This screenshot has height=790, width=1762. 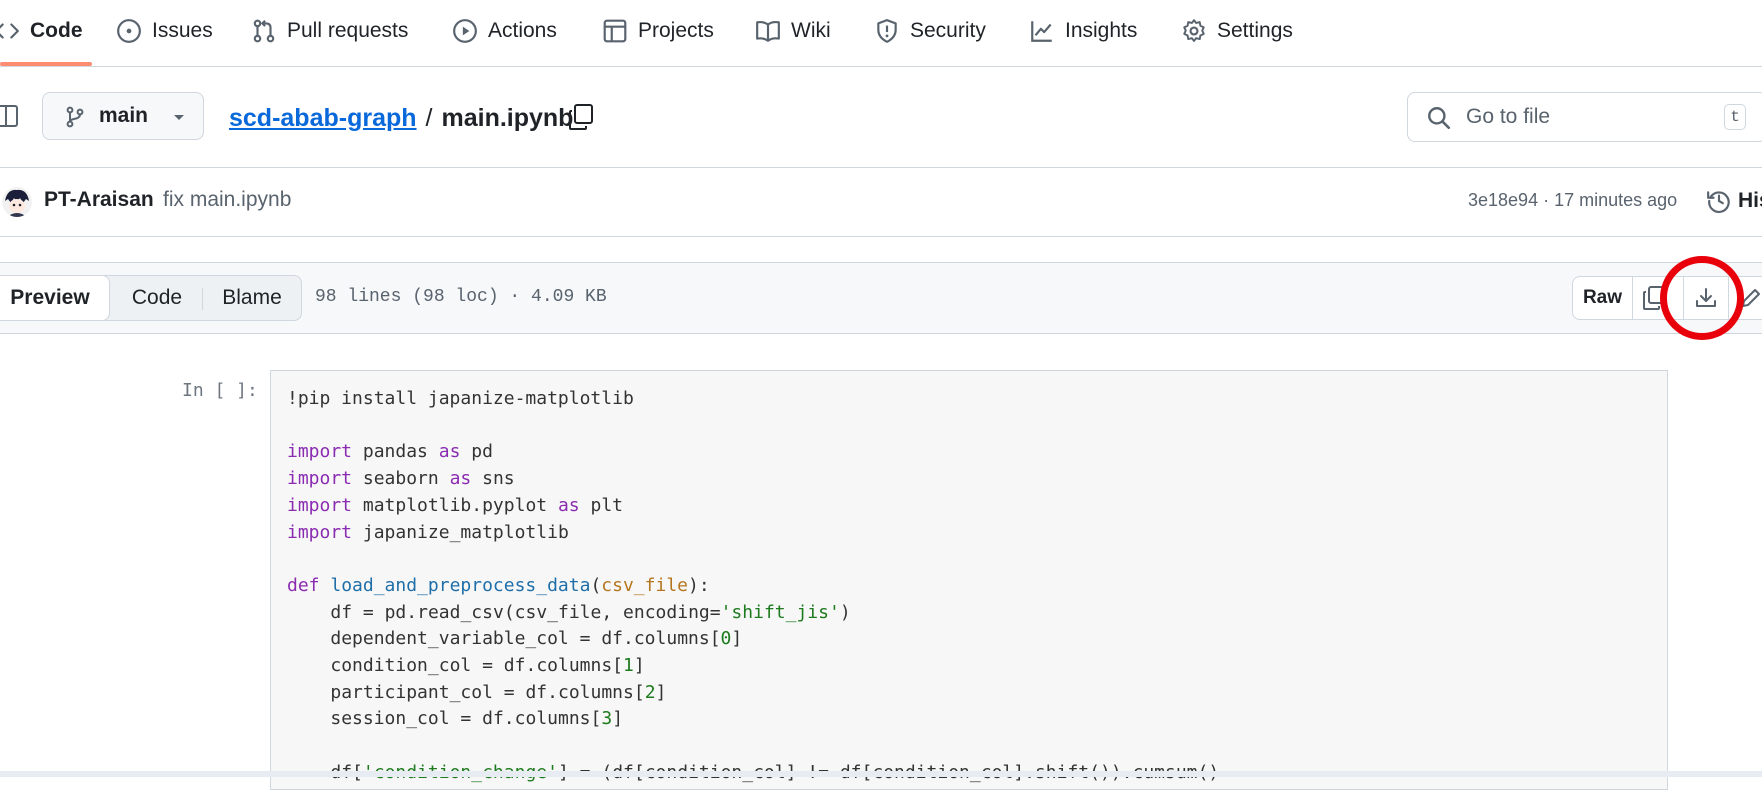 I want to click on breadcrumb: scd-abab-graph / main.ipynb, so click(x=401, y=118).